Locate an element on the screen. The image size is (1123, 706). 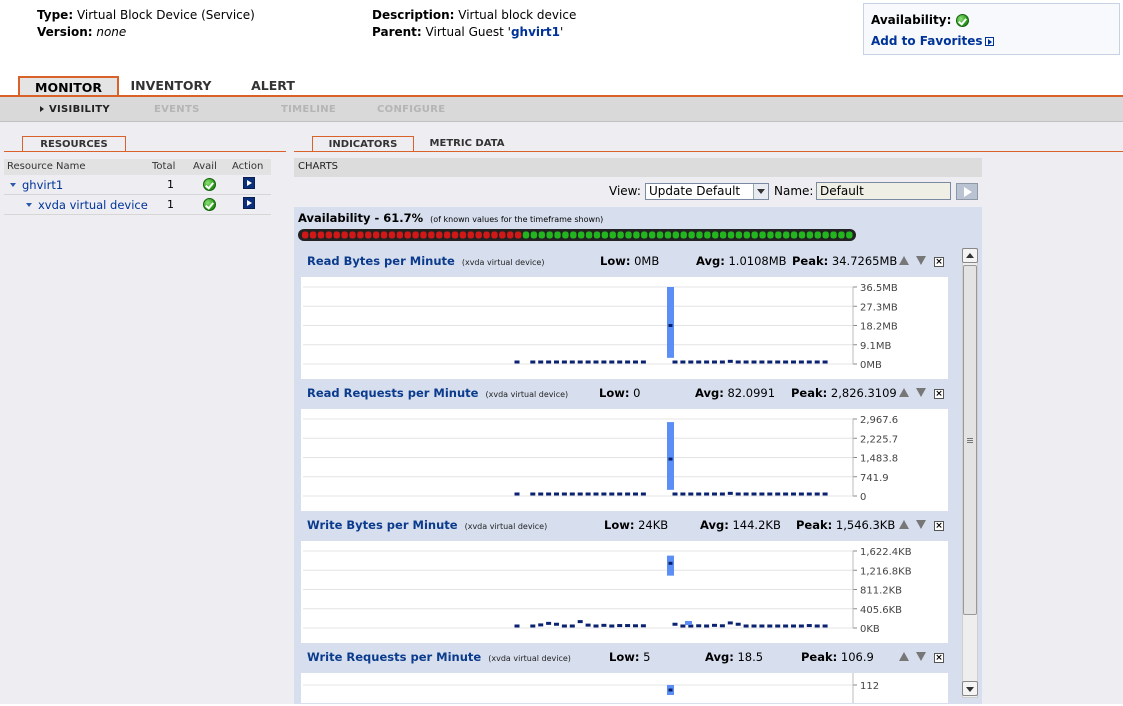
subtab-configure: CONFIGURE is located at coordinates (411, 109).